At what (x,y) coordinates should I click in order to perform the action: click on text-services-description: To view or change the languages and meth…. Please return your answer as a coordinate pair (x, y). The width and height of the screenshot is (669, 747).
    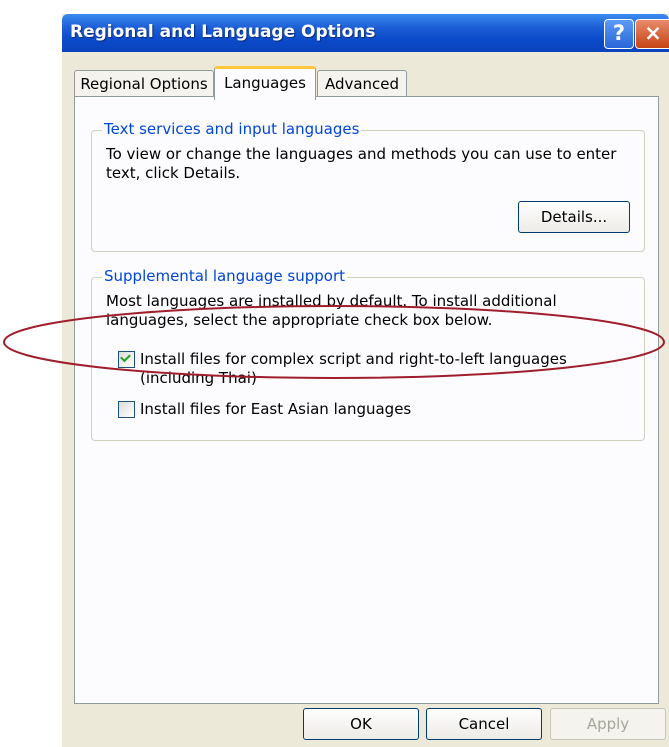
    Looking at the image, I should click on (361, 163).